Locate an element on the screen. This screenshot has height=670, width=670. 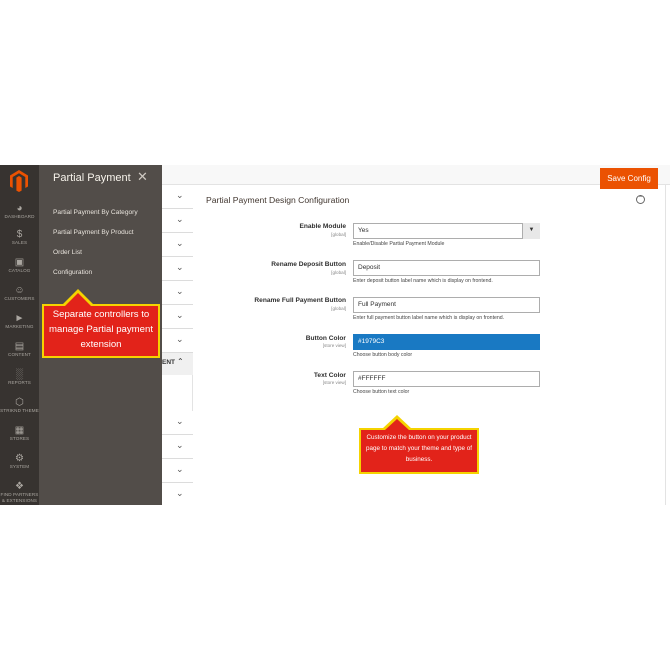
nav-item-content: ▤ CONTENT is located at coordinates (19, 354).